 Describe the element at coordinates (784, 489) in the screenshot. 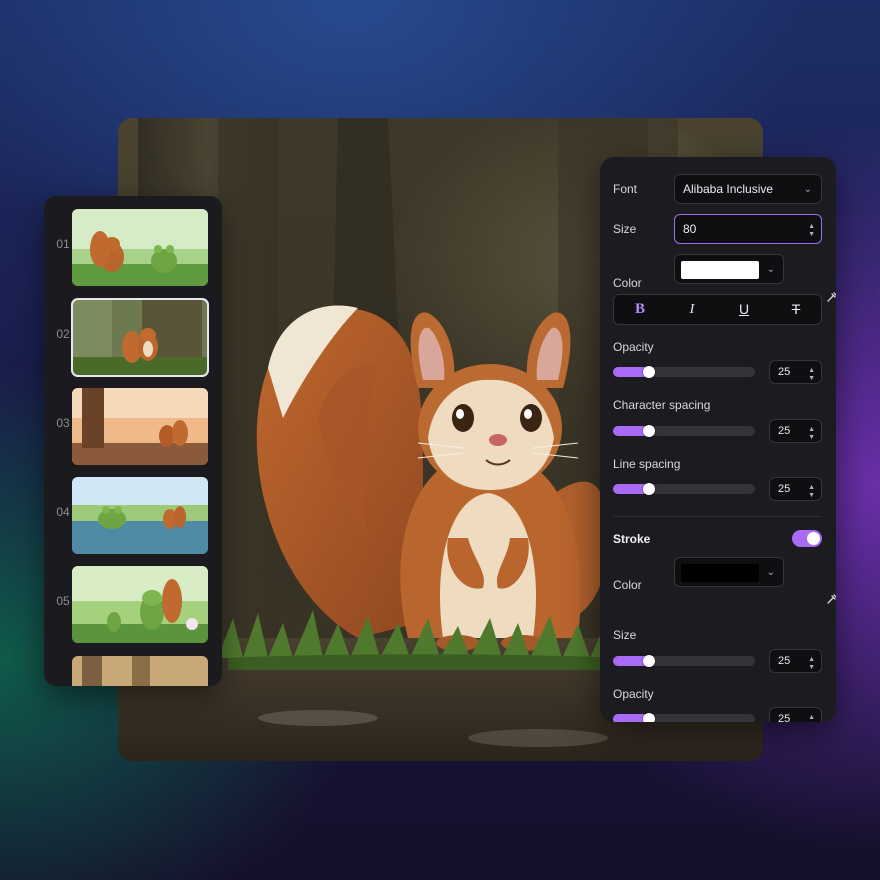

I see `line-spacing-value: 25` at that location.